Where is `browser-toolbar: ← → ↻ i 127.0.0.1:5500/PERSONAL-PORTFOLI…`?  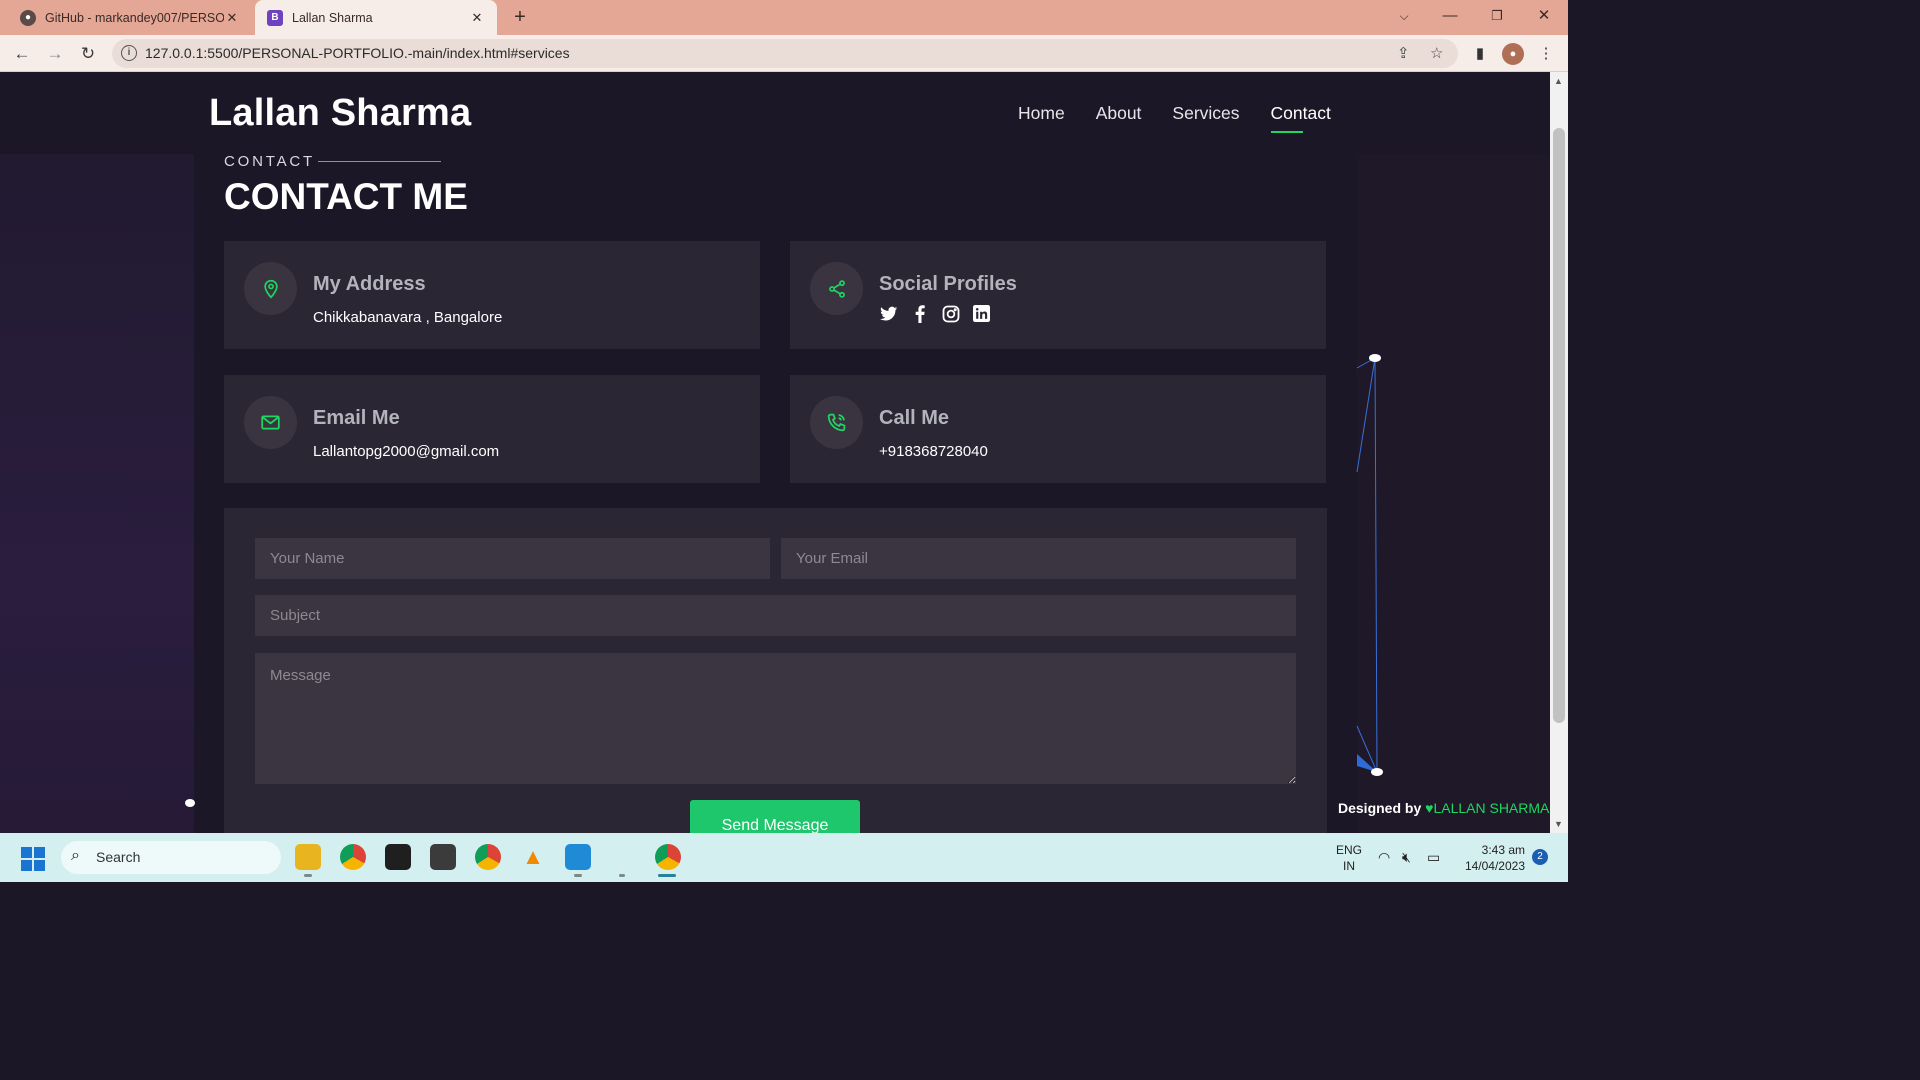
browser-toolbar: ← → ↻ i 127.0.0.1:5500/PERSONAL-PORTFOLI… is located at coordinates (784, 53).